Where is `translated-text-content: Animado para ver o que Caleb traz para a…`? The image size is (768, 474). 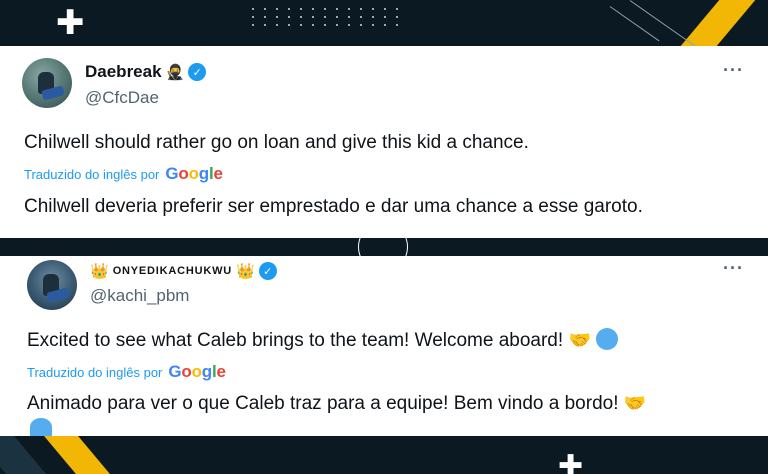 translated-text-content: Animado para ver o que Caleb traz para a… is located at coordinates (323, 403).